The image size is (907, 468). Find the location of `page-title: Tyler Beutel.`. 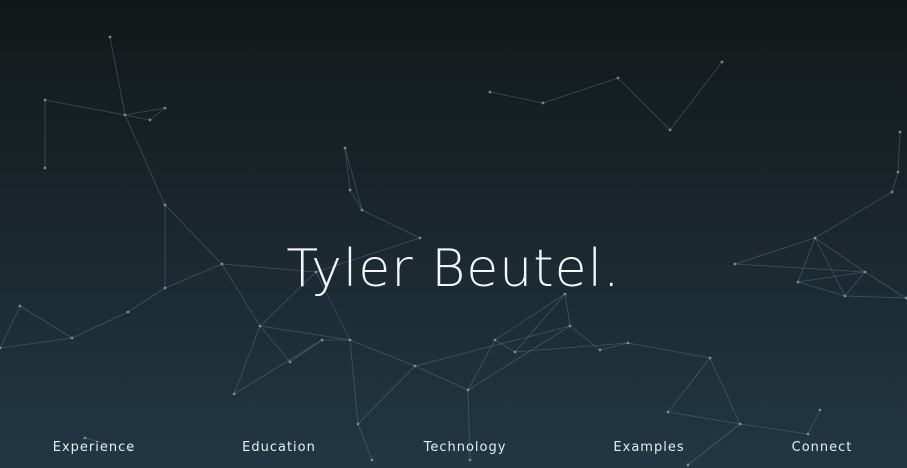

page-title: Tyler Beutel. is located at coordinates (453, 268).